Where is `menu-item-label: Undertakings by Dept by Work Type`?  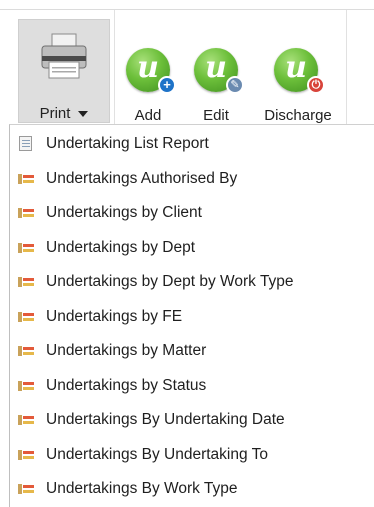
menu-item-label: Undertakings by Dept by Work Type is located at coordinates (170, 281).